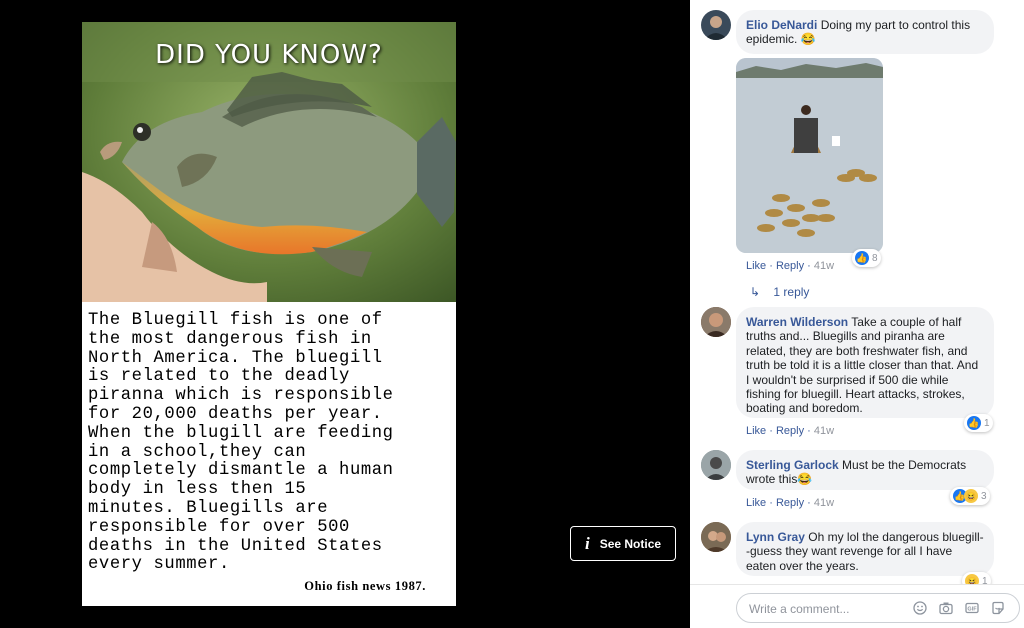  What do you see at coordinates (755, 292) in the screenshot?
I see `reply-arrow-icon: ↳` at bounding box center [755, 292].